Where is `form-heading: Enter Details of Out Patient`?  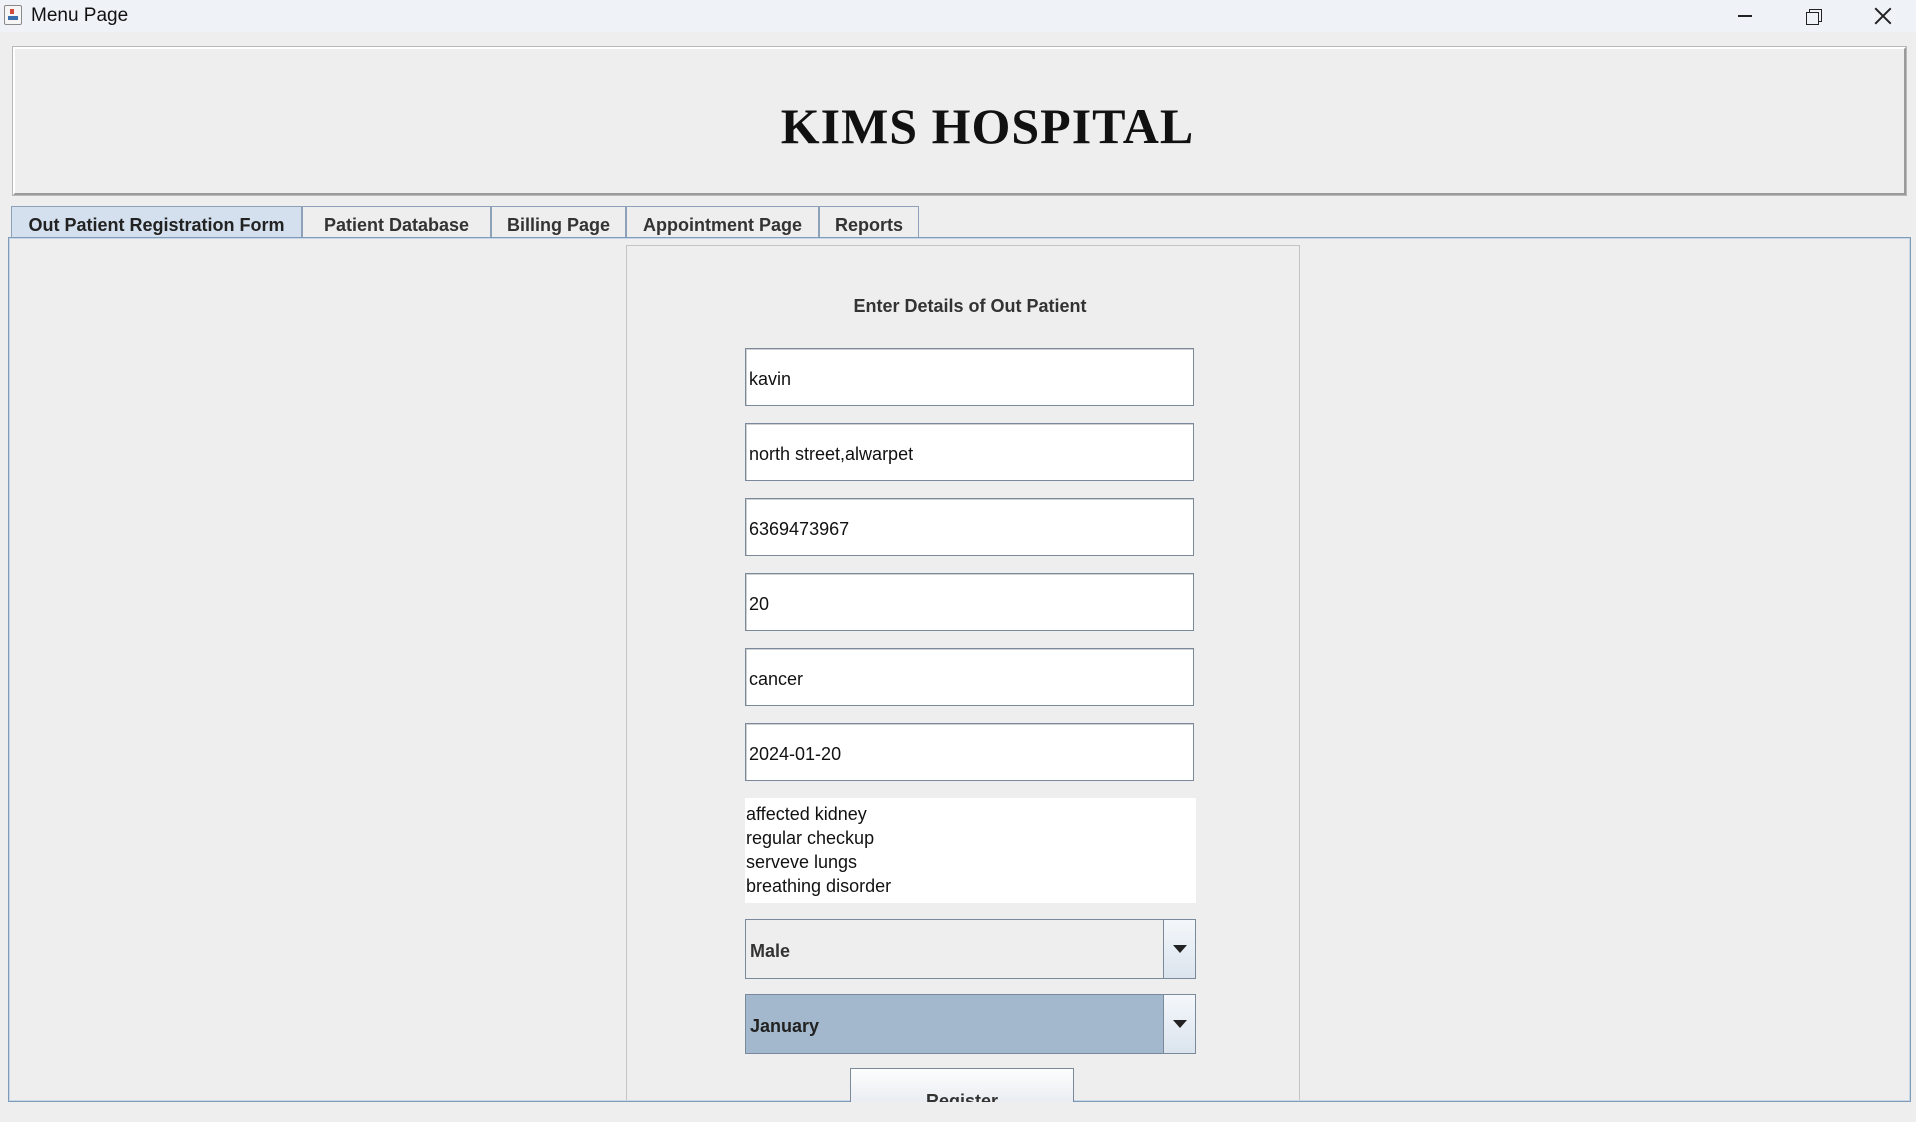
form-heading: Enter Details of Out Patient is located at coordinates (970, 306).